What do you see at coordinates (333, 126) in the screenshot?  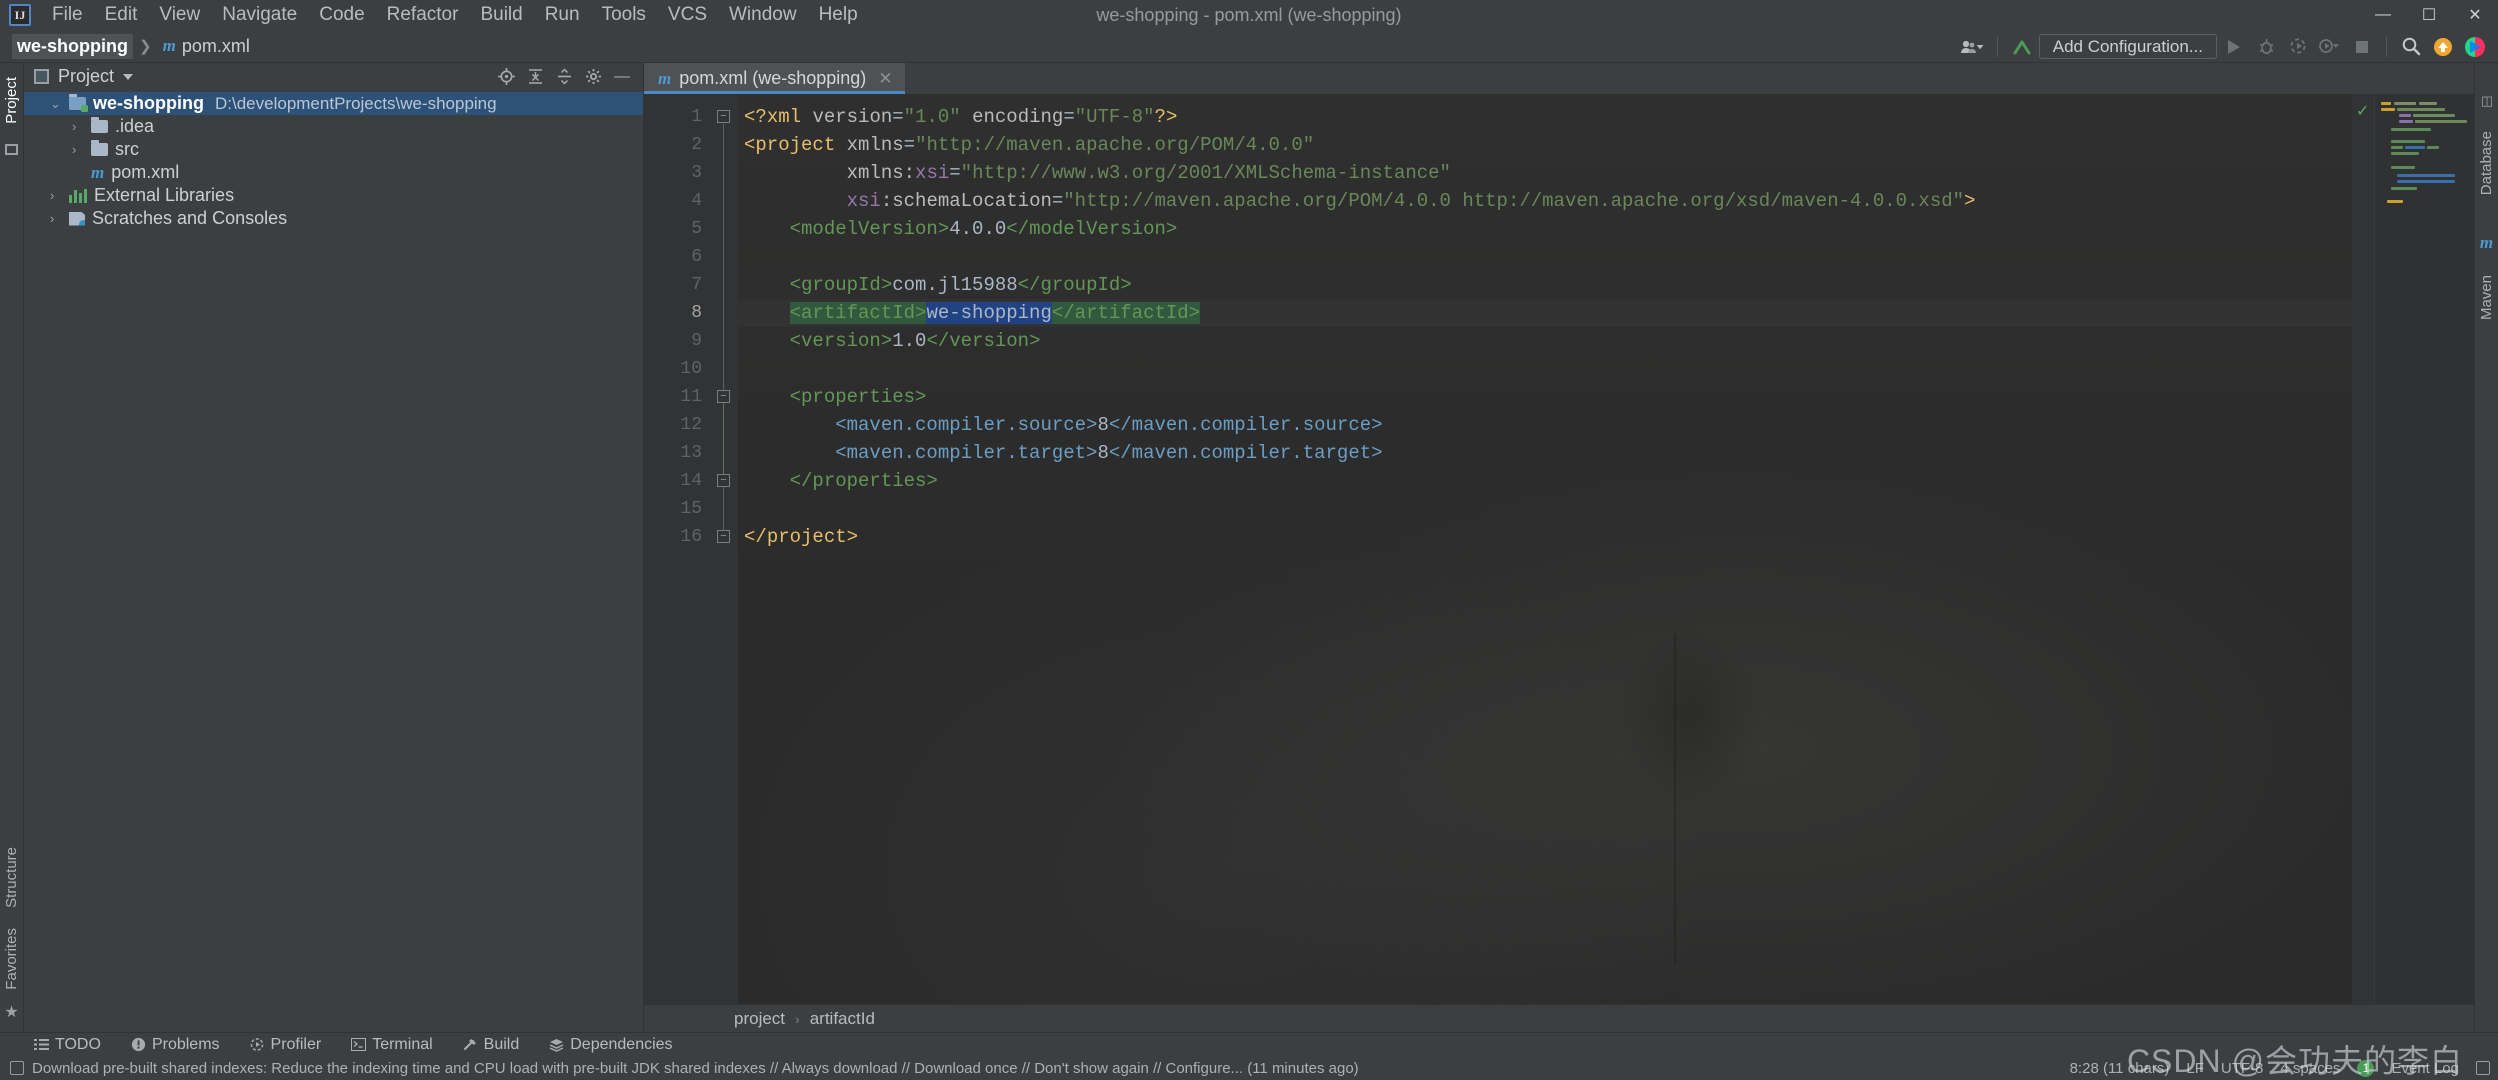 I see `tree-item-idea: › .idea` at bounding box center [333, 126].